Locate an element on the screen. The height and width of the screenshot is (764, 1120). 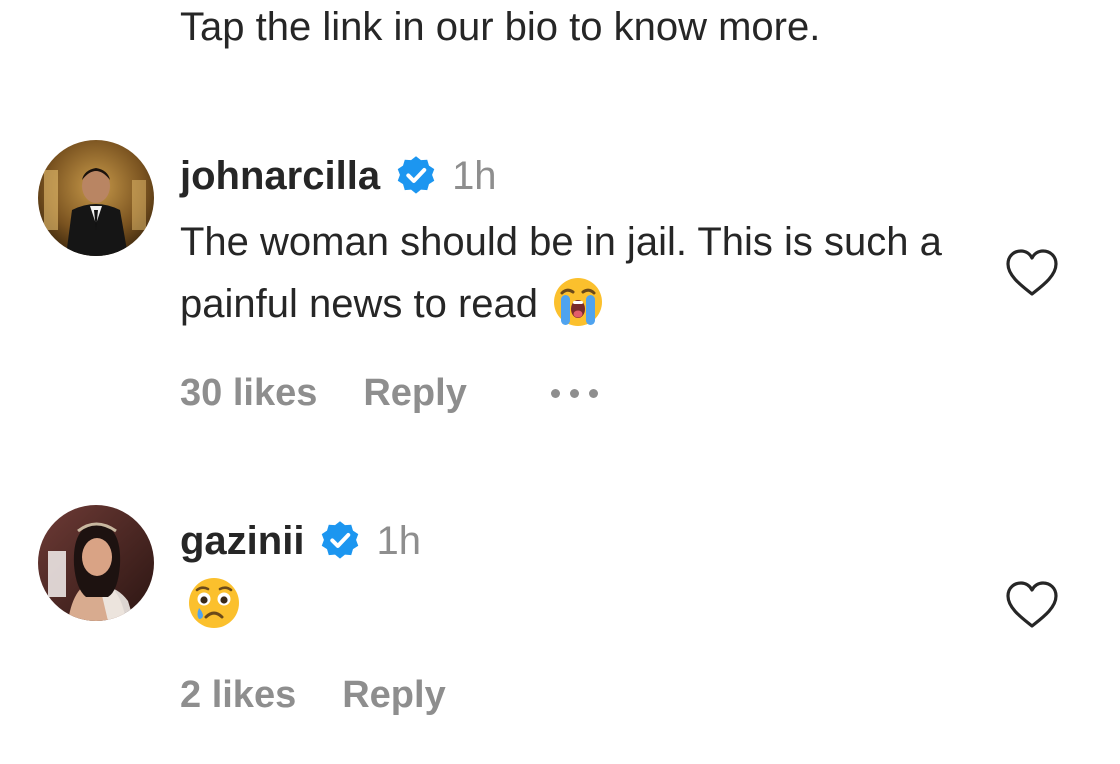
comment-header: johnarcilla 1h is located at coordinates (338, 176).